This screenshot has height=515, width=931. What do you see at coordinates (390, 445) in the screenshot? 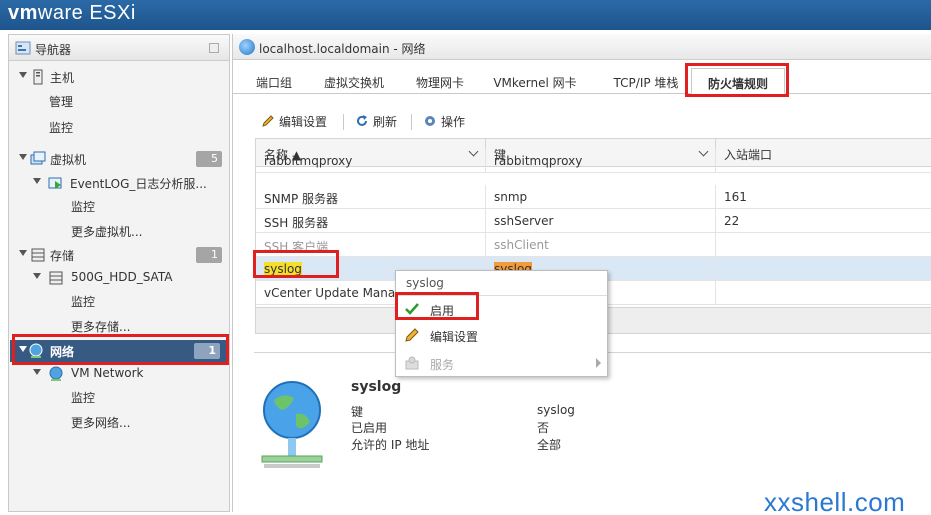
I see `details-label: 允许的 IP 地址` at bounding box center [390, 445].